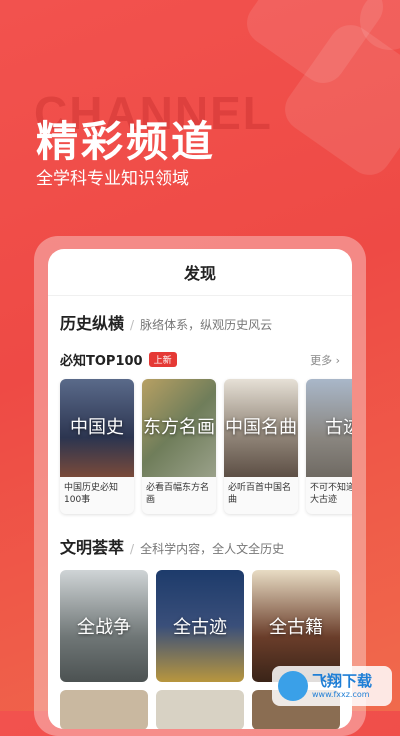 The height and width of the screenshot is (736, 400). What do you see at coordinates (91, 494) in the screenshot?
I see `card-caption: 中国历史必知100事` at bounding box center [91, 494].